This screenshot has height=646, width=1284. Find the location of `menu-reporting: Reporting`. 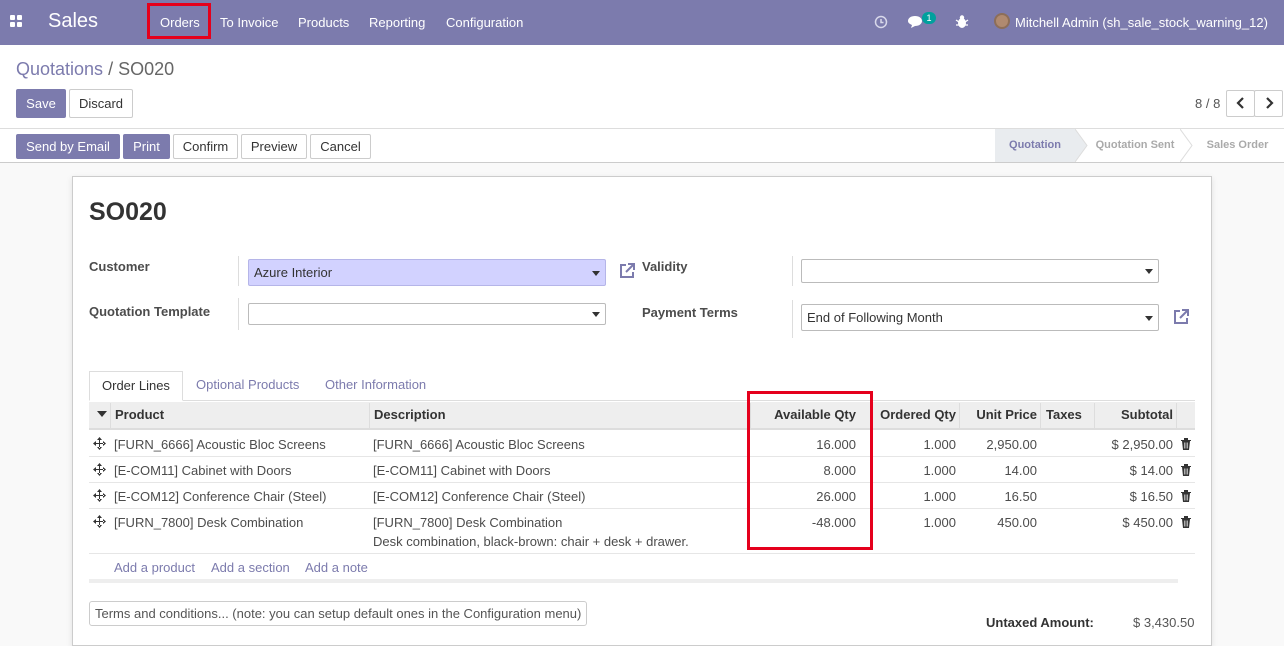

menu-reporting: Reporting is located at coordinates (397, 22).